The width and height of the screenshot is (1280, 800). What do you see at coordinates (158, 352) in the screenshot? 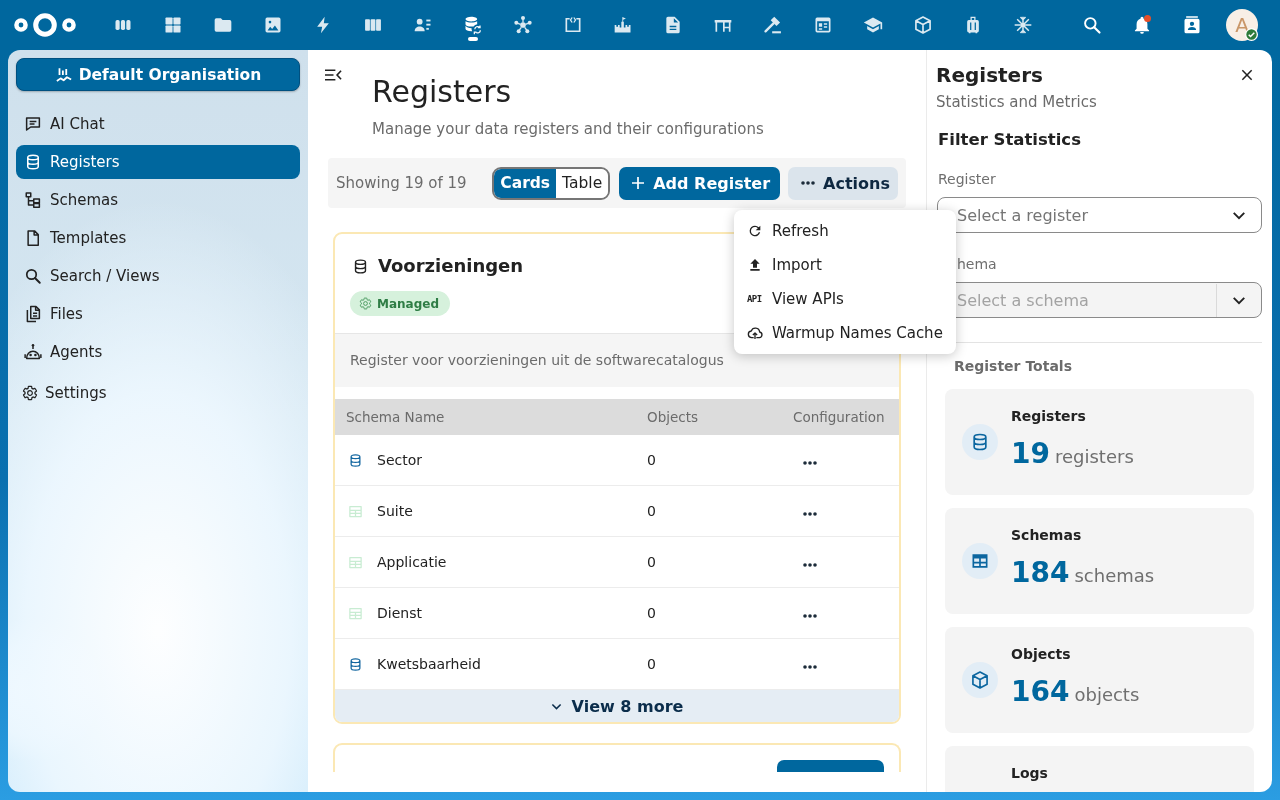
I see `nav-item: Agents` at bounding box center [158, 352].